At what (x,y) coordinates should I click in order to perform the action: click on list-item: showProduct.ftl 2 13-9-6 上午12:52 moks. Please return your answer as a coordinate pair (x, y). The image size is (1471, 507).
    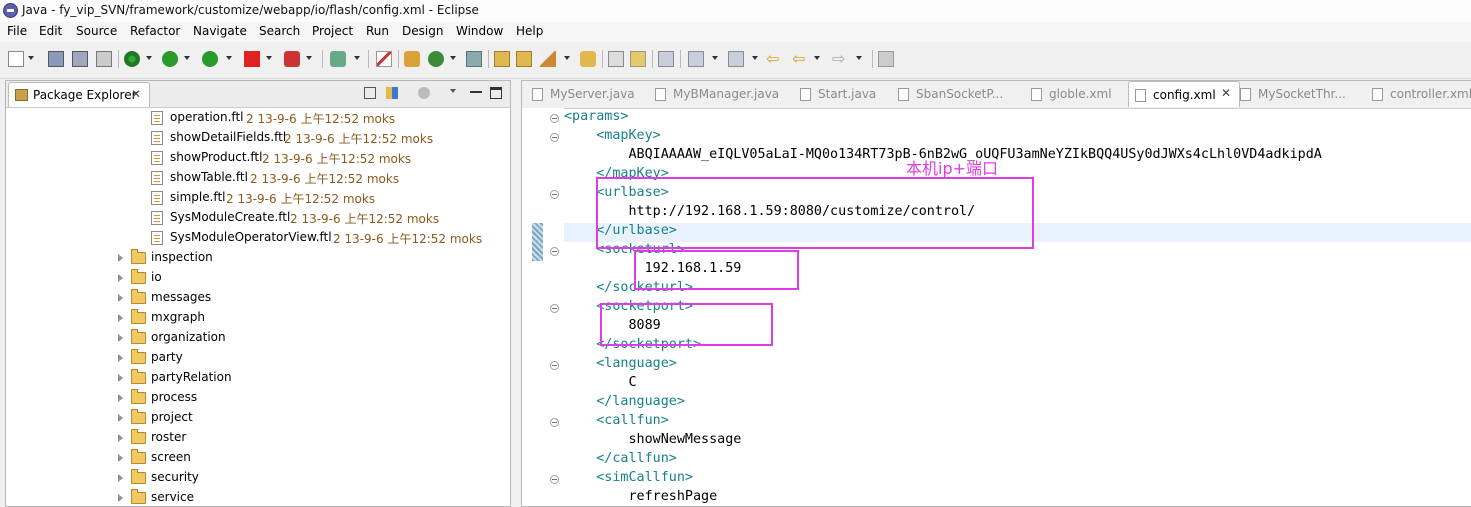
    Looking at the image, I should click on (258, 158).